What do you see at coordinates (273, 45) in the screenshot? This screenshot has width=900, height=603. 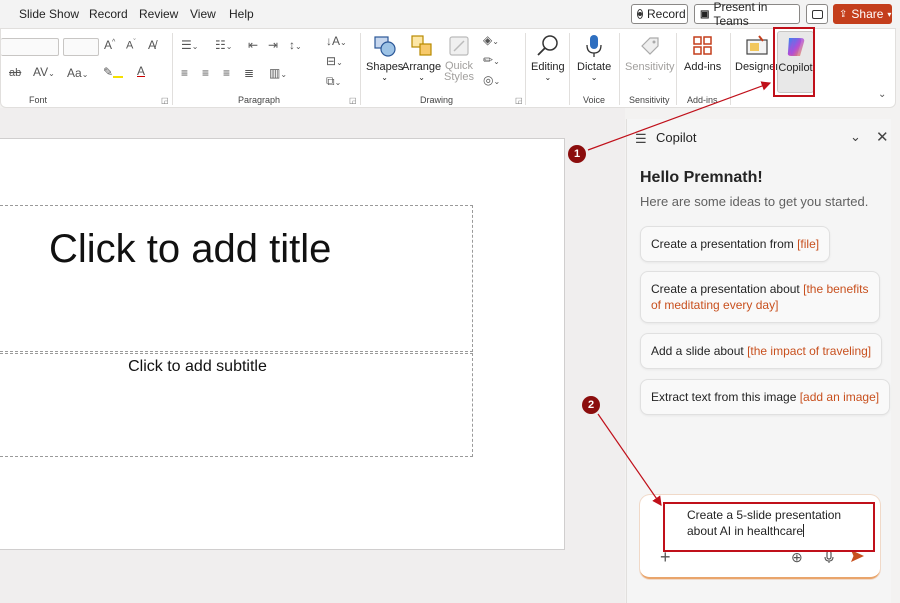 I see `increase-indent-icon: ⇥` at bounding box center [273, 45].